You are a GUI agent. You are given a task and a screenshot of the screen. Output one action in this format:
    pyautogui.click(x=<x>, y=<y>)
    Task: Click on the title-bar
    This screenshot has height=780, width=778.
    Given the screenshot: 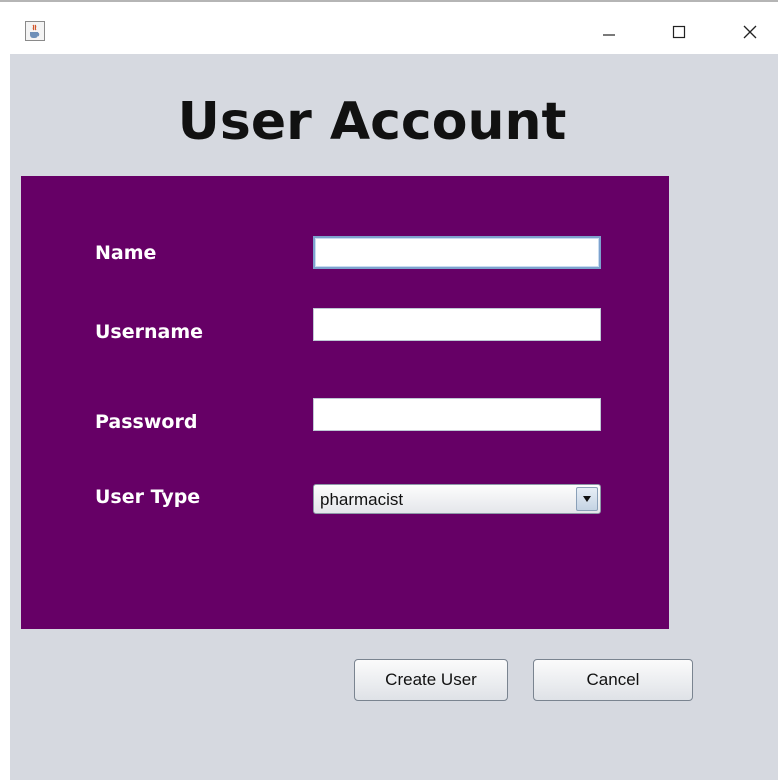 What is the action you would take?
    pyautogui.click(x=389, y=27)
    